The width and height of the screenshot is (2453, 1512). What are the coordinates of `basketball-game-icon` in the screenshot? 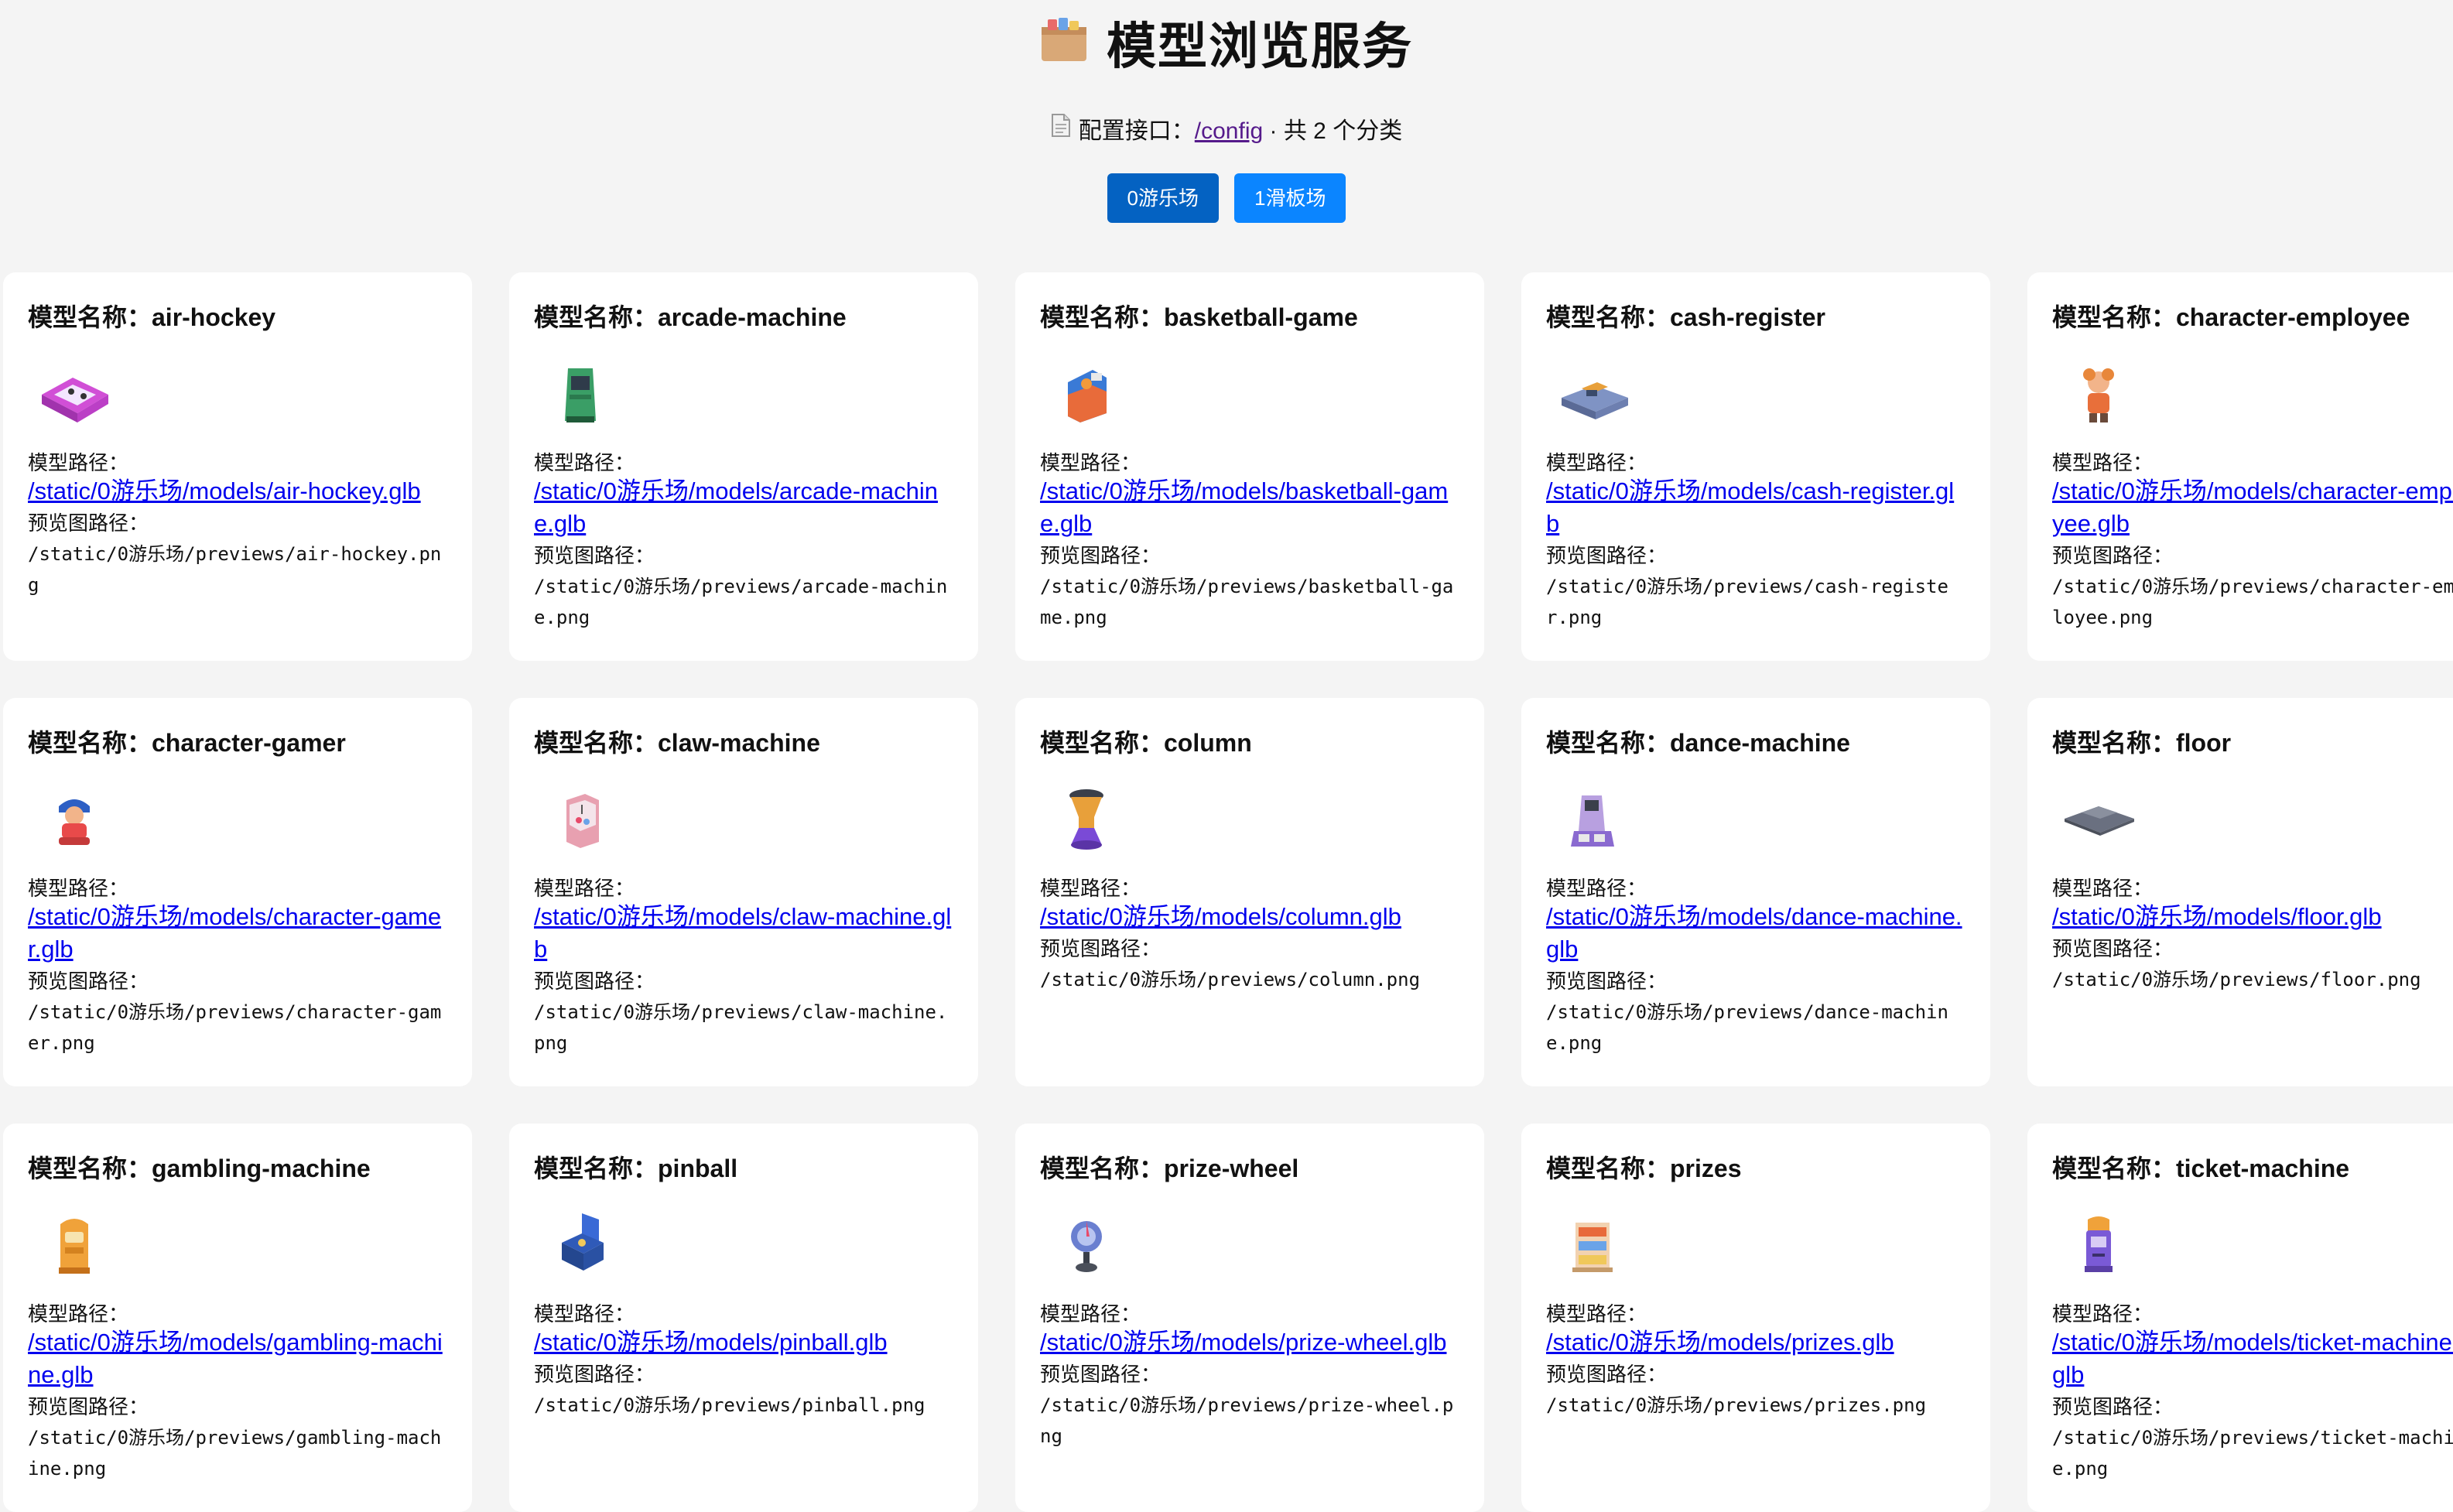 It's located at (1088, 396).